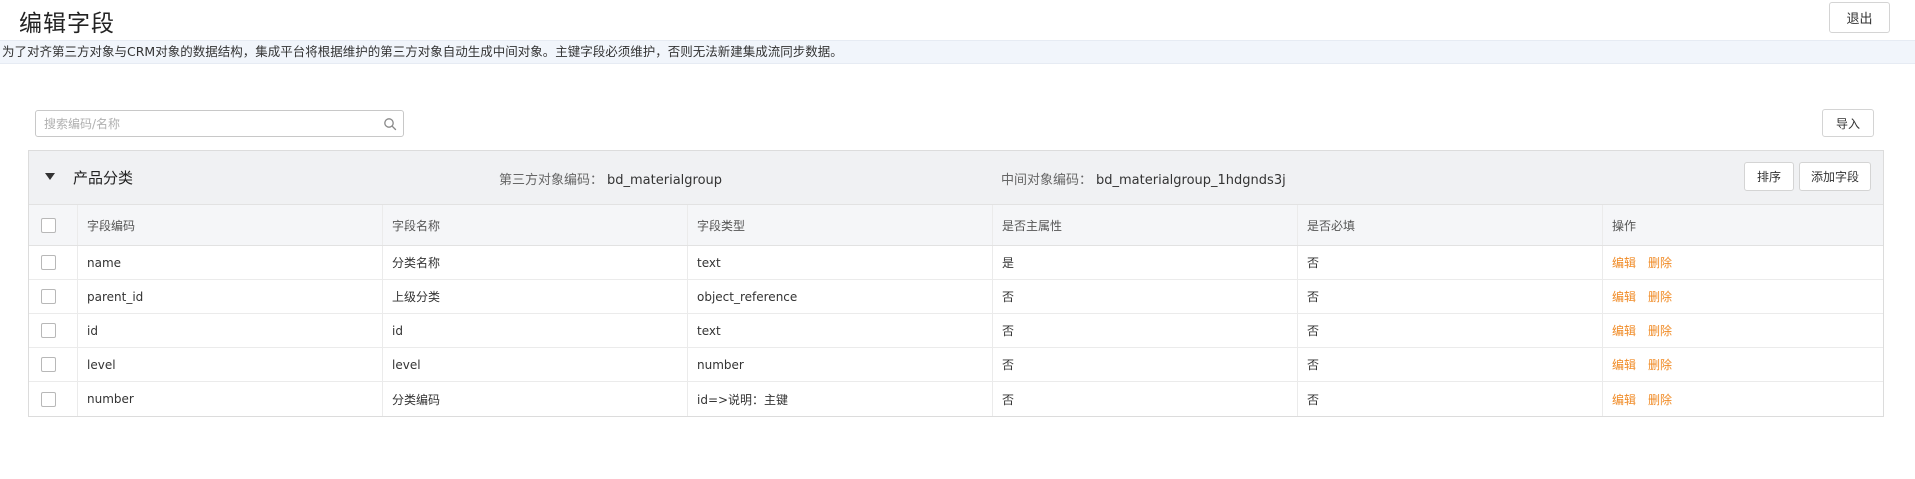 This screenshot has height=479, width=1915. Describe the element at coordinates (1047, 180) in the screenshot. I see `intermediate-code-label: 中间对象编码：` at that location.